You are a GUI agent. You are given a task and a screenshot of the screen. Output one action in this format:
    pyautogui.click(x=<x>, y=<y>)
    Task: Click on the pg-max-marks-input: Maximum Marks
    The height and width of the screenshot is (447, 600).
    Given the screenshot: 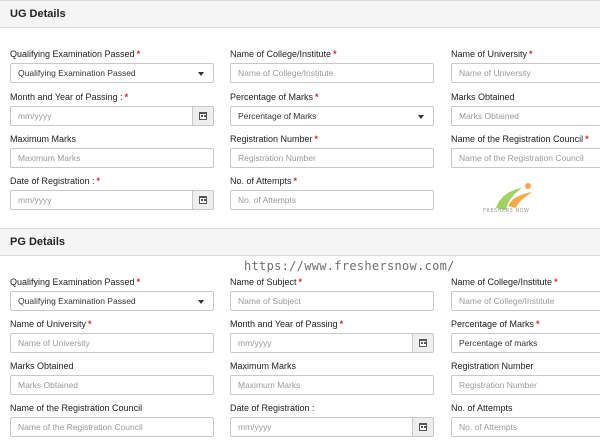 What is the action you would take?
    pyautogui.click(x=332, y=385)
    